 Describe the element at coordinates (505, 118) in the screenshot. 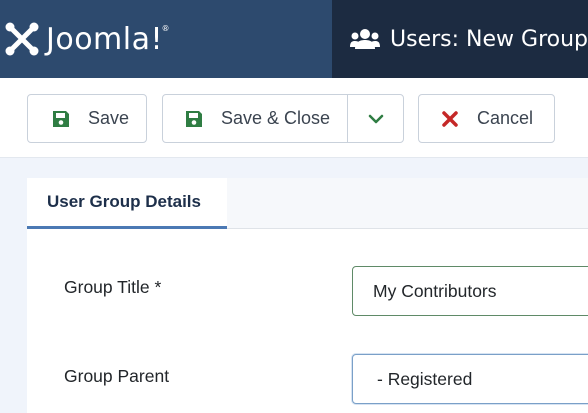

I see `cancel-label: Cancel` at that location.